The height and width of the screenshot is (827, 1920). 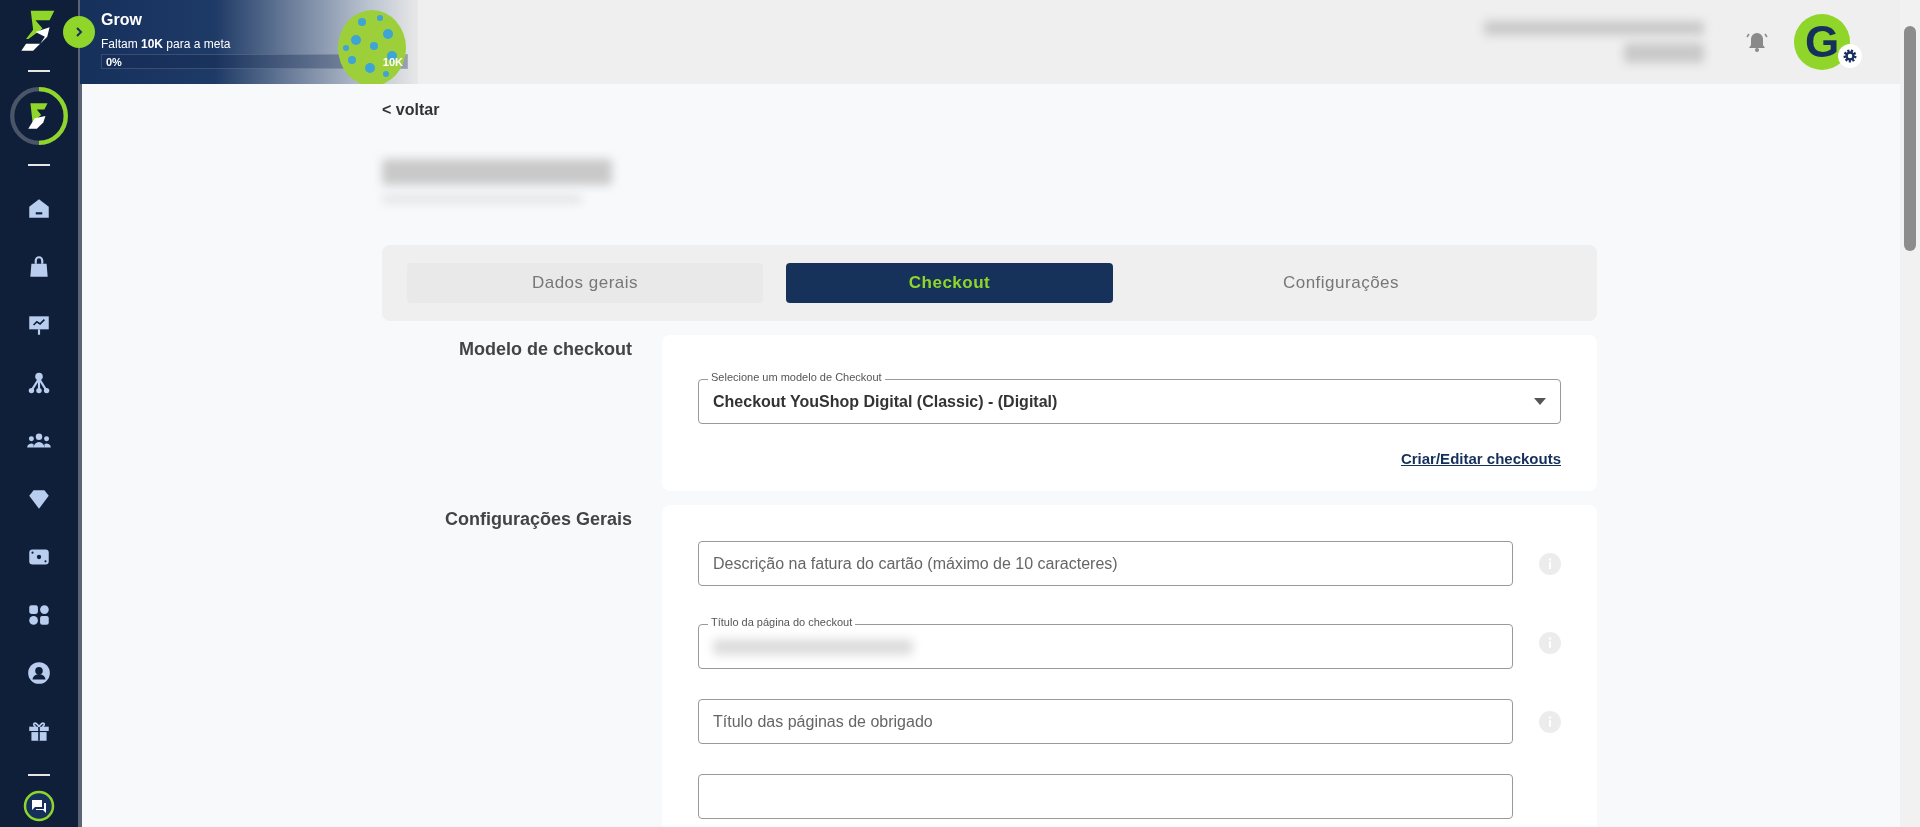 I want to click on network-icon, so click(x=39, y=383).